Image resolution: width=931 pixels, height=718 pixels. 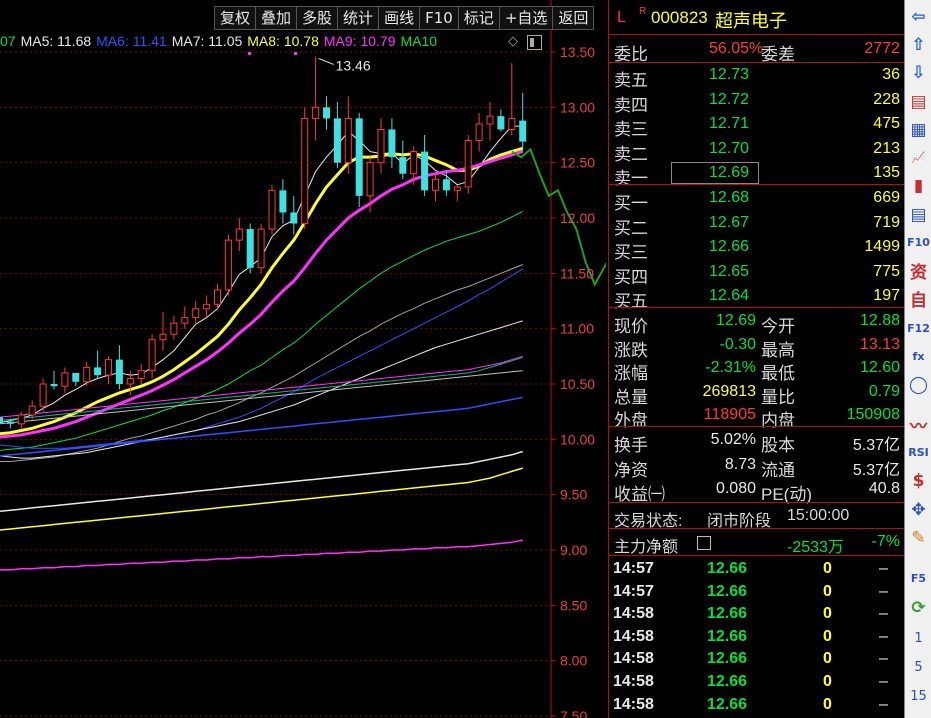 What do you see at coordinates (439, 18) in the screenshot?
I see `toolbar-btn-5: F10` at bounding box center [439, 18].